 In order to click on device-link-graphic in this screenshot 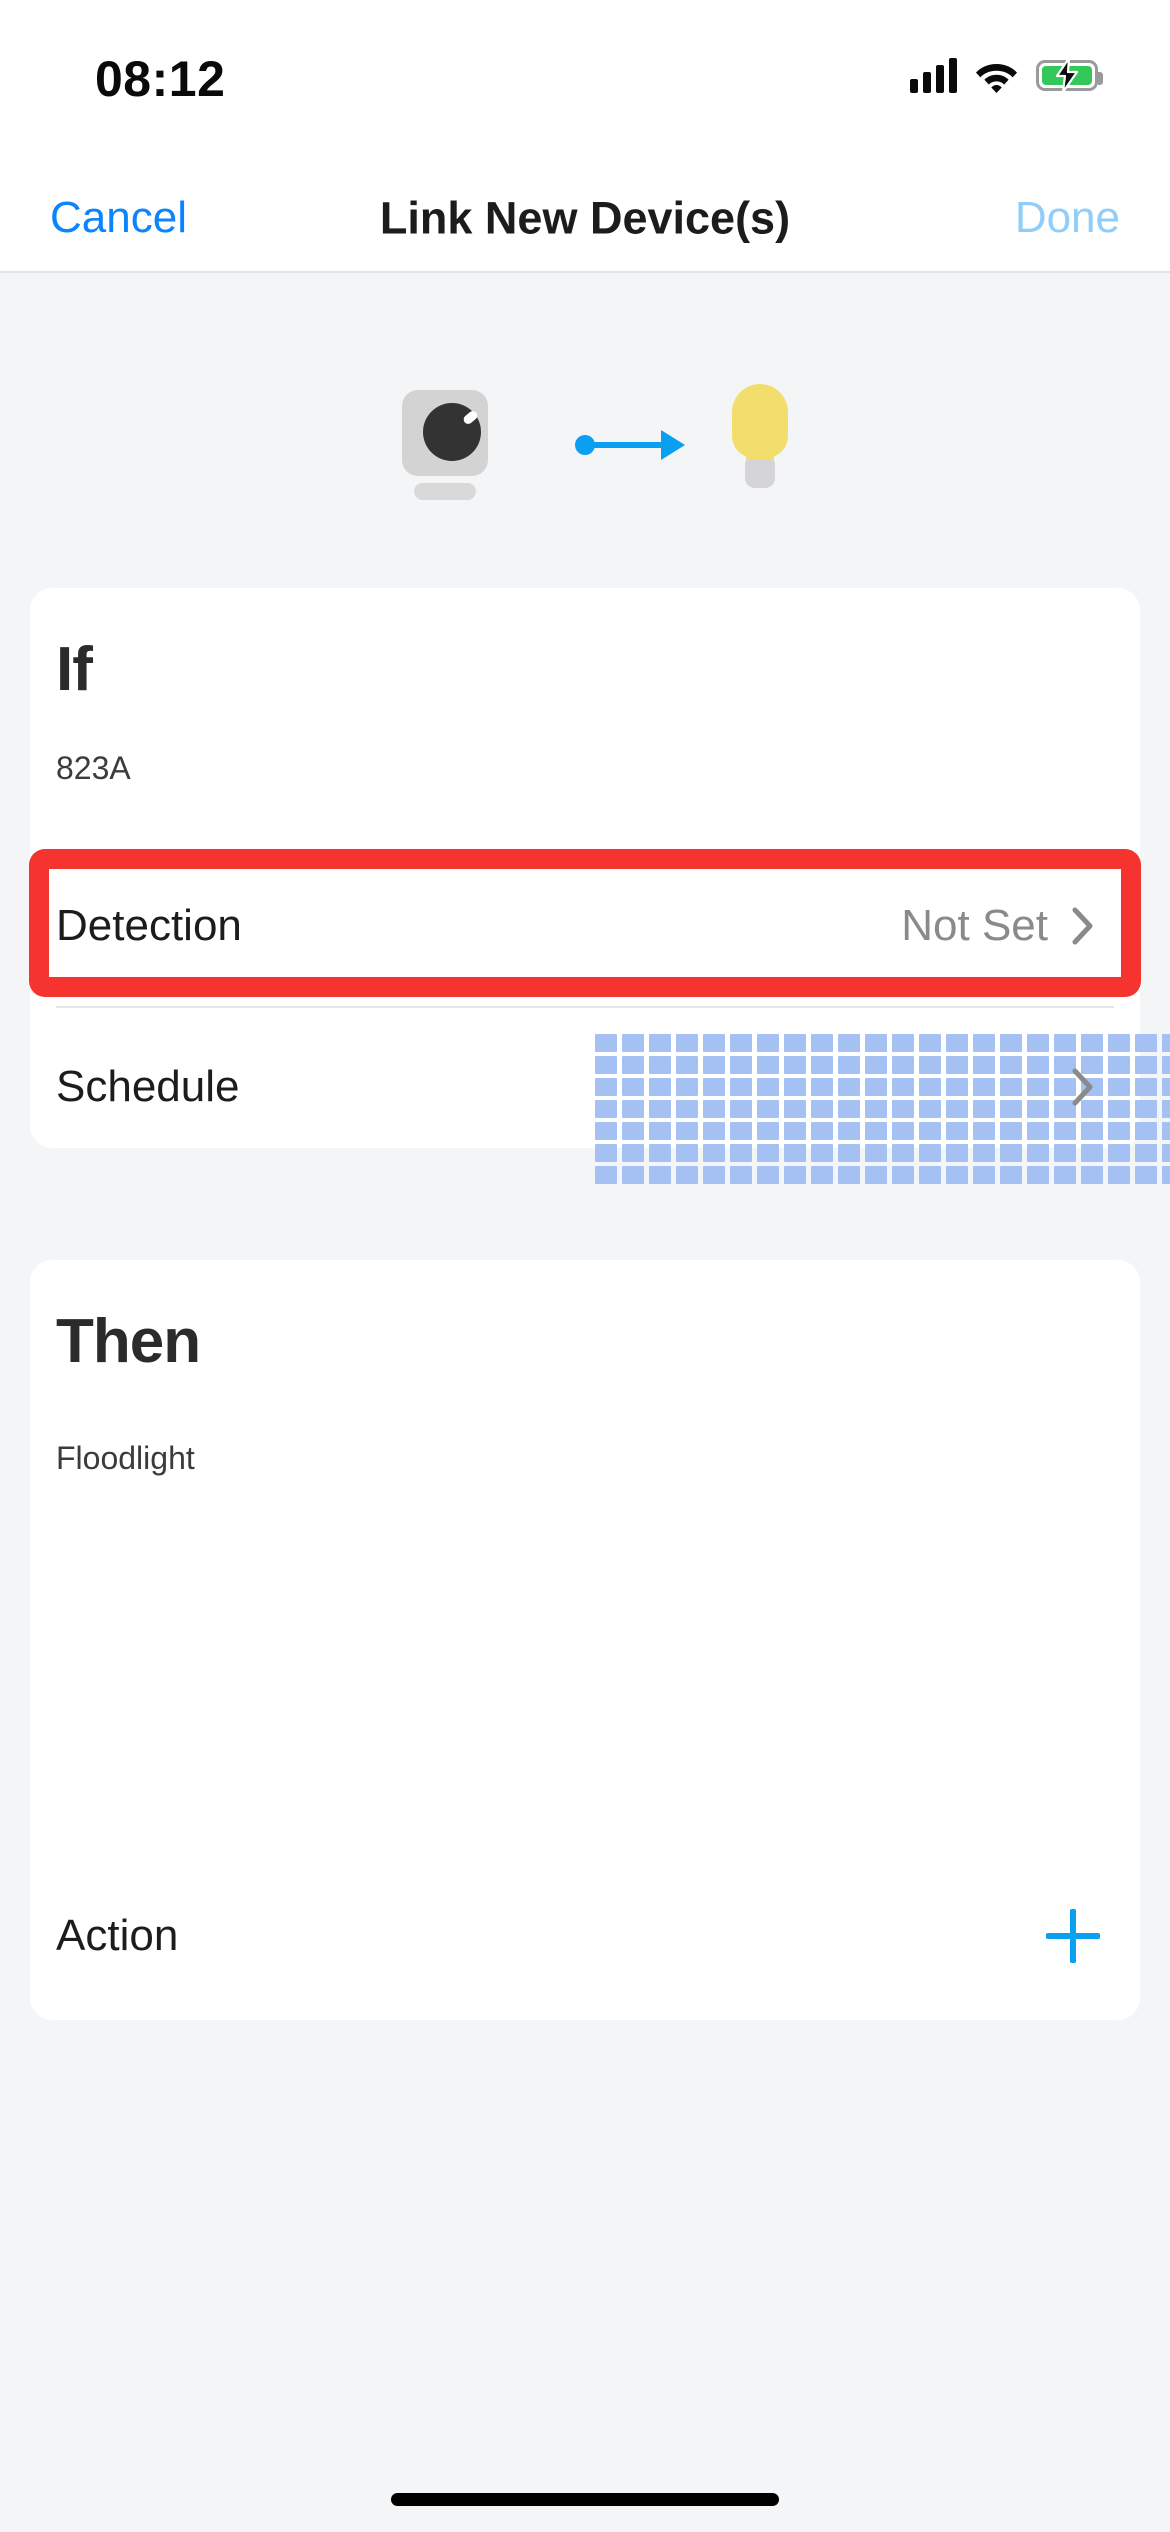, I will do `click(585, 450)`.